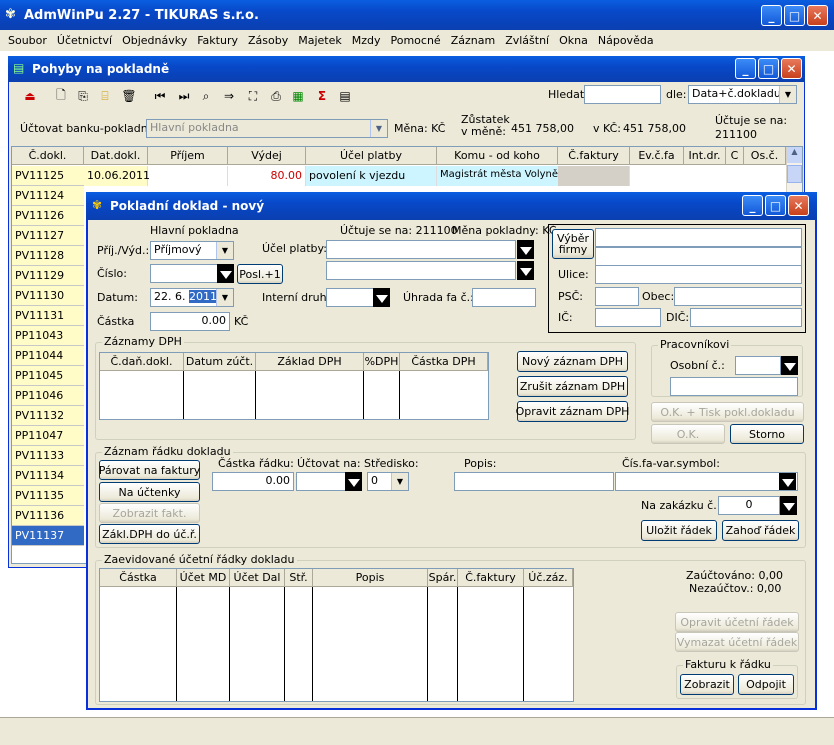 The width and height of the screenshot is (834, 745). What do you see at coordinates (206, 96) in the screenshot?
I see `search-icon: ⌕` at bounding box center [206, 96].